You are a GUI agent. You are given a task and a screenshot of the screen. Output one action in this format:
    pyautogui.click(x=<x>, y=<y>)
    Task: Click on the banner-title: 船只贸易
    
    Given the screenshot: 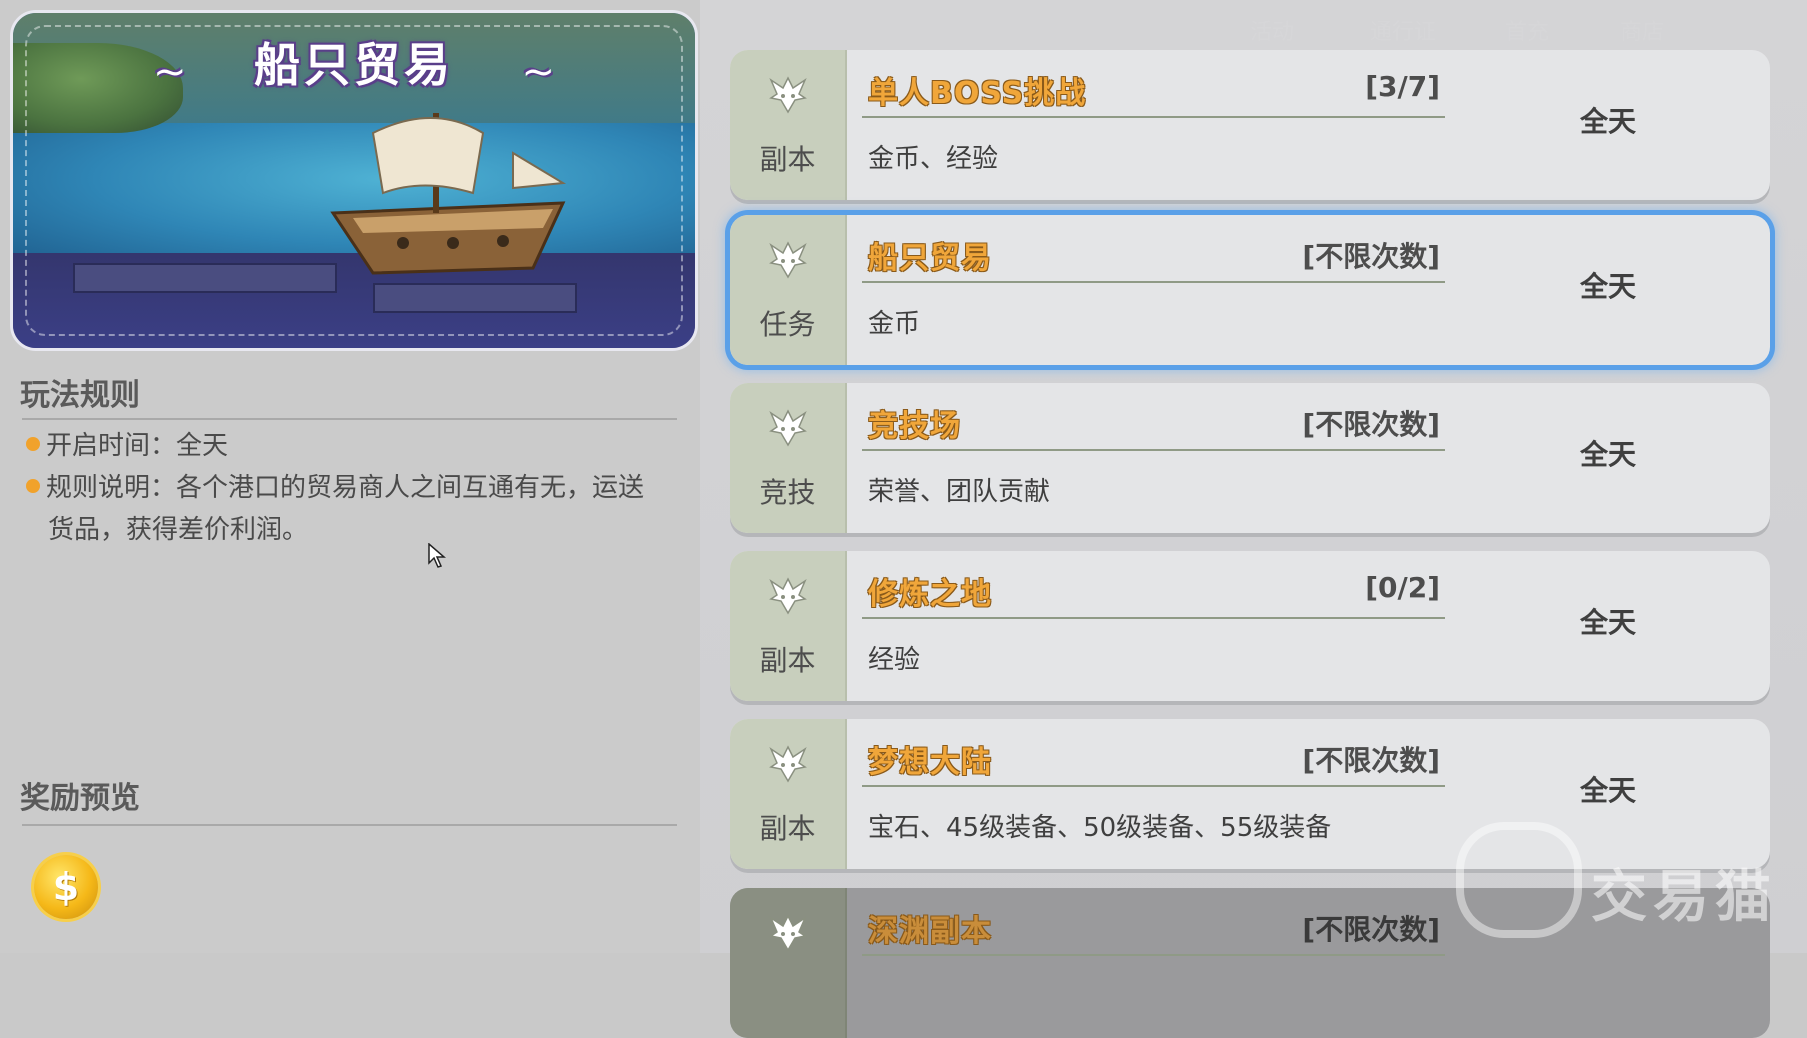 What is the action you would take?
    pyautogui.click(x=354, y=65)
    